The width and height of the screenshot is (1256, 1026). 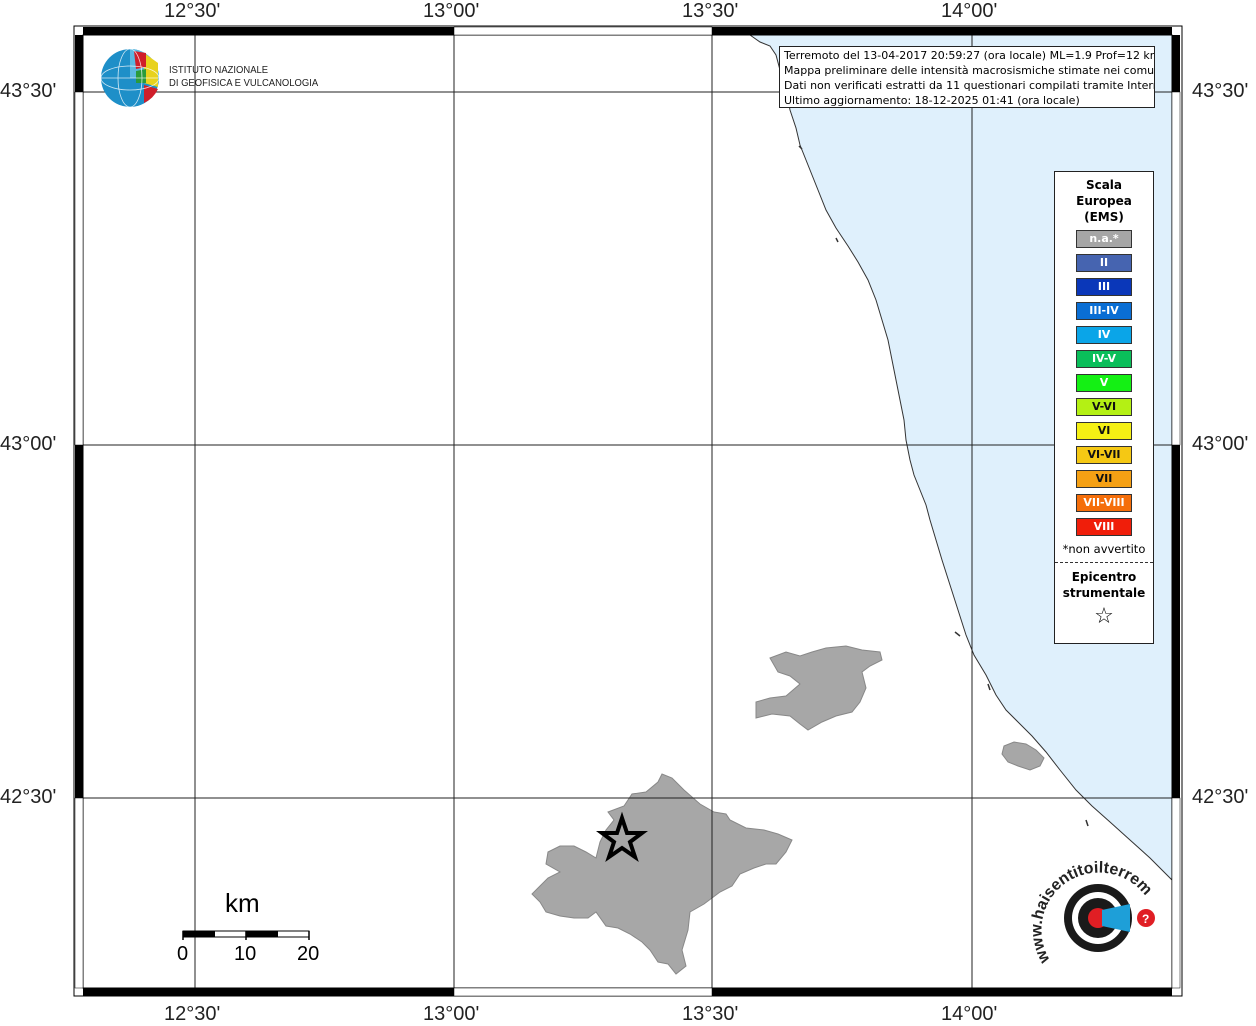 I want to click on lon-tick-bottom: 13°30', so click(x=710, y=1014).